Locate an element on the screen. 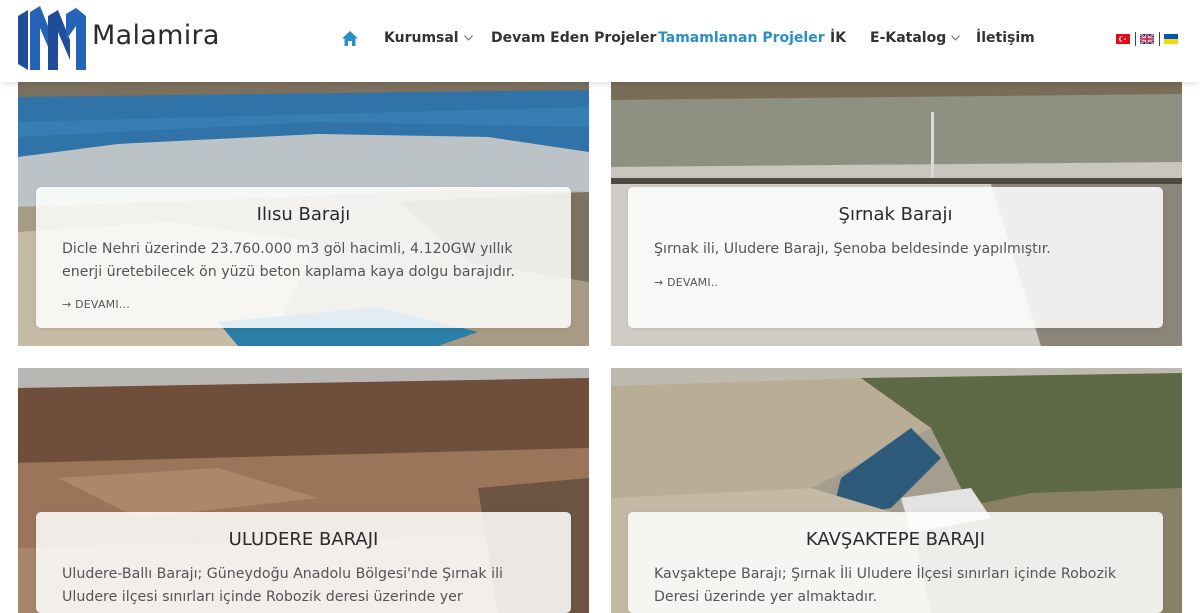 The image size is (1200, 613). read-more-link: → DEVAMI.. is located at coordinates (686, 282).